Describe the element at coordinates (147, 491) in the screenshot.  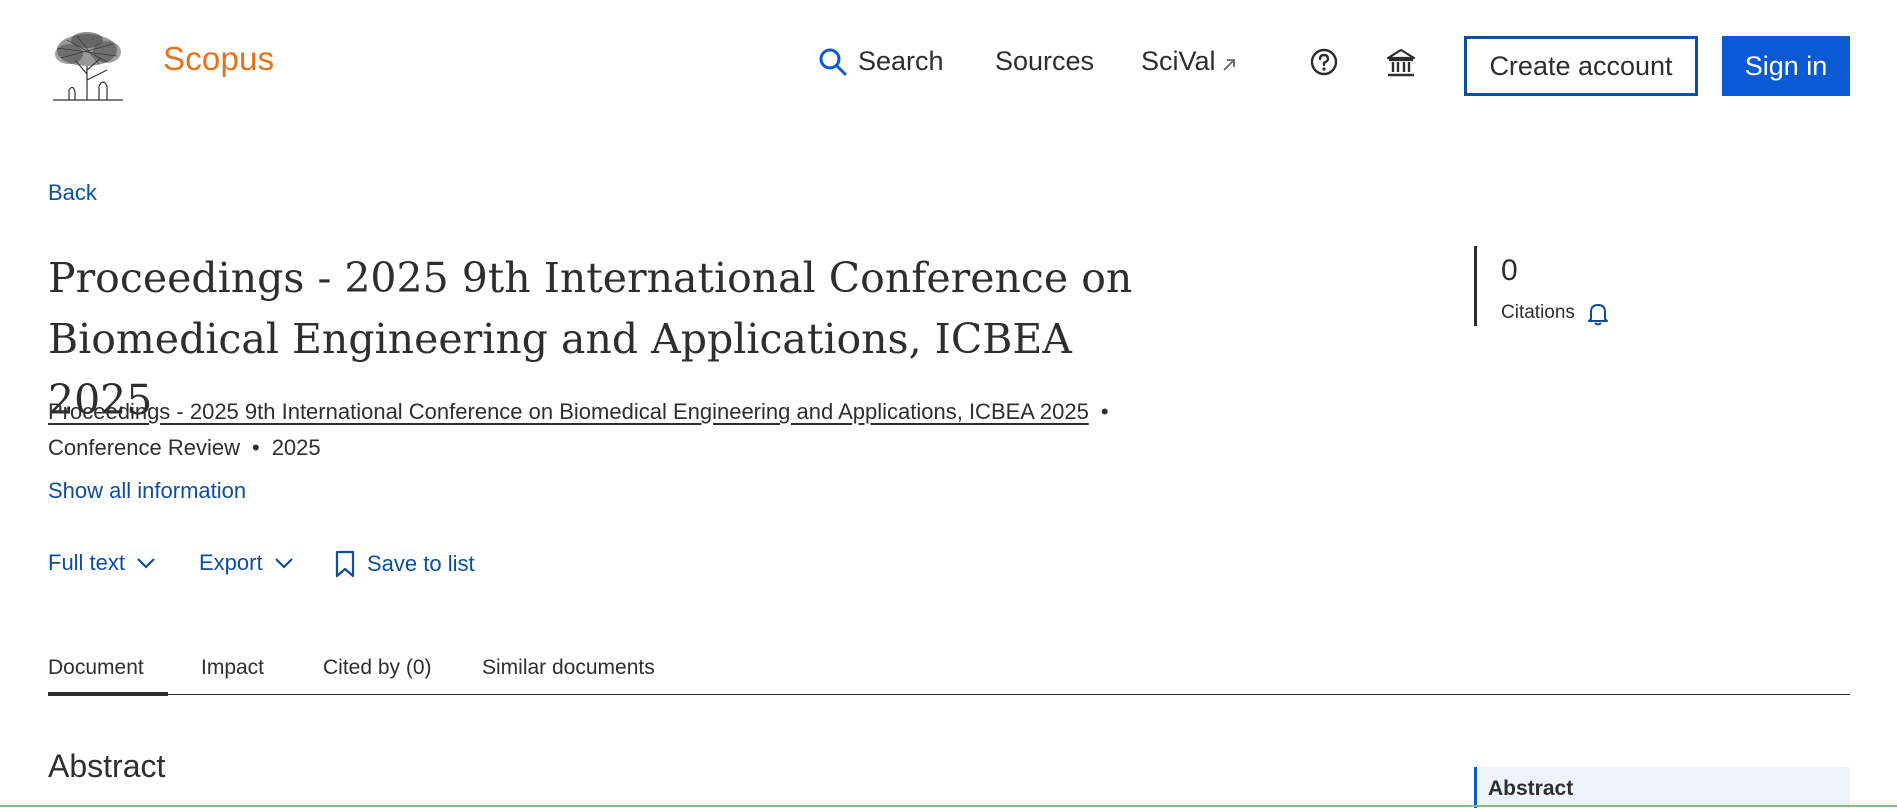
I see `show-all-information-link: Show all information` at that location.